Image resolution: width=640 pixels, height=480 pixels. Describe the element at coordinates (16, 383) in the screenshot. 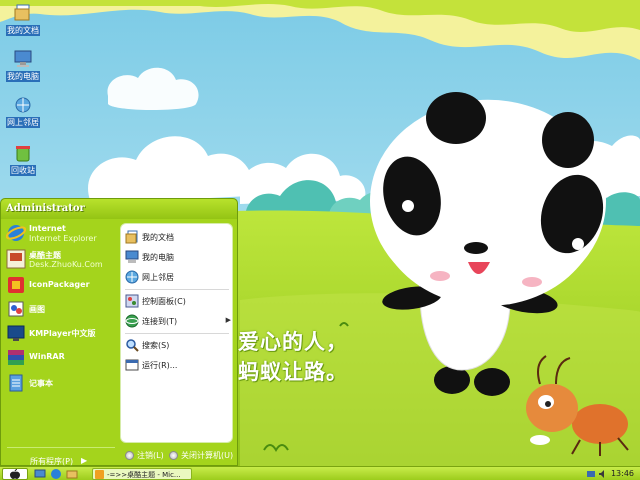

I see `notepad-icon` at that location.